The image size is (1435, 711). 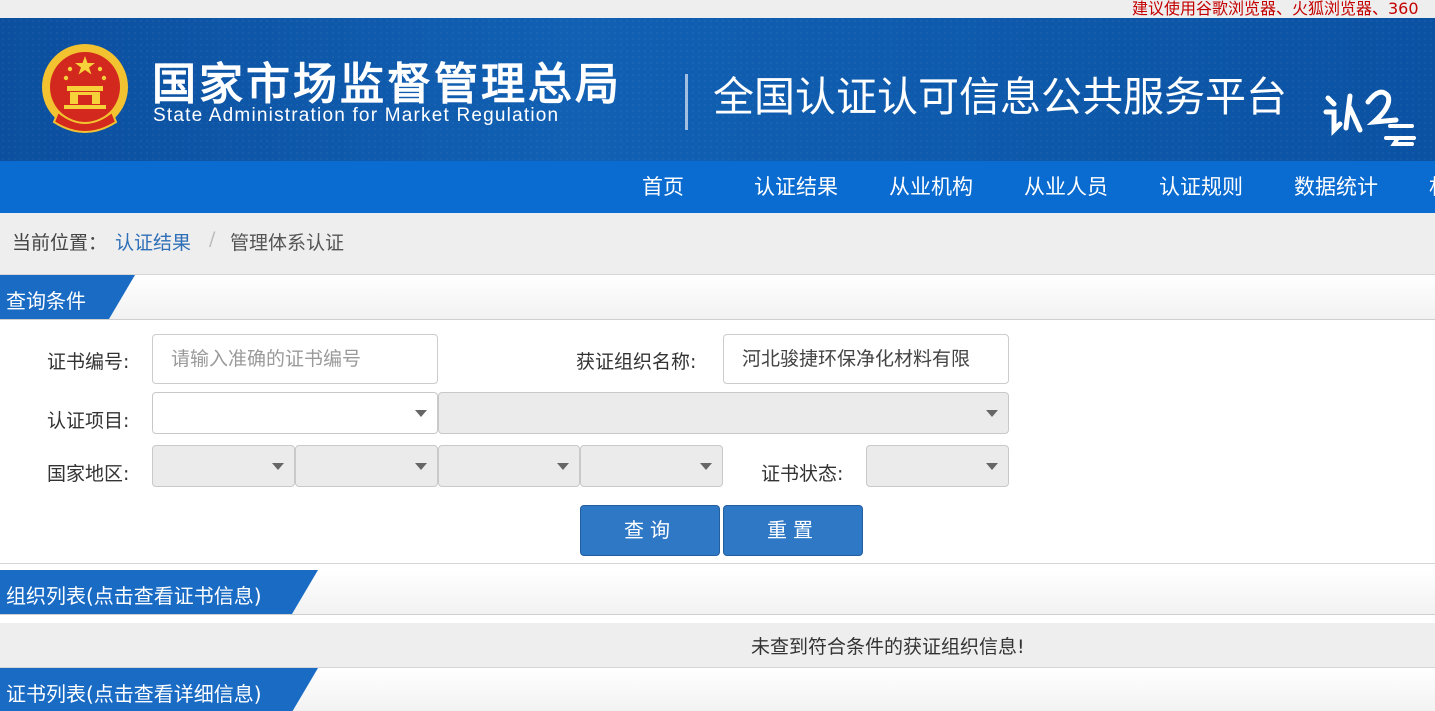 What do you see at coordinates (717, 689) in the screenshot?
I see `cert-list-header: 证书列表(点击查看详细信息)` at bounding box center [717, 689].